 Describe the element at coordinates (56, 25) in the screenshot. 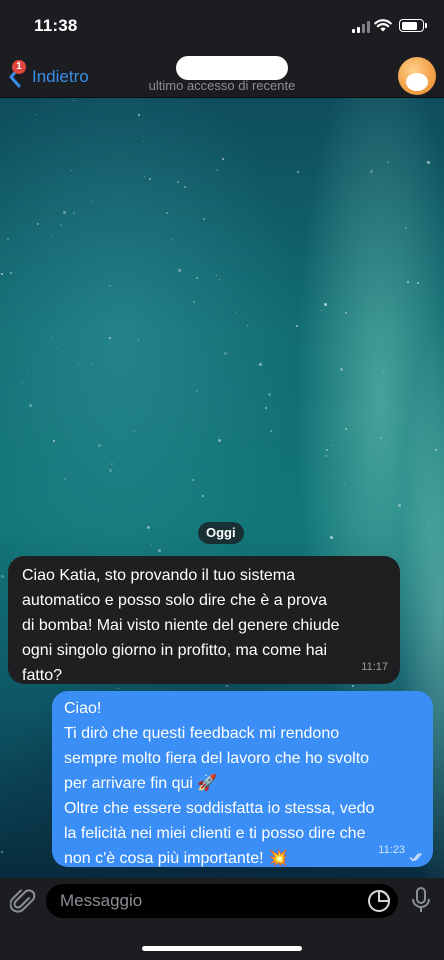

I see `status-time: 11:38` at that location.